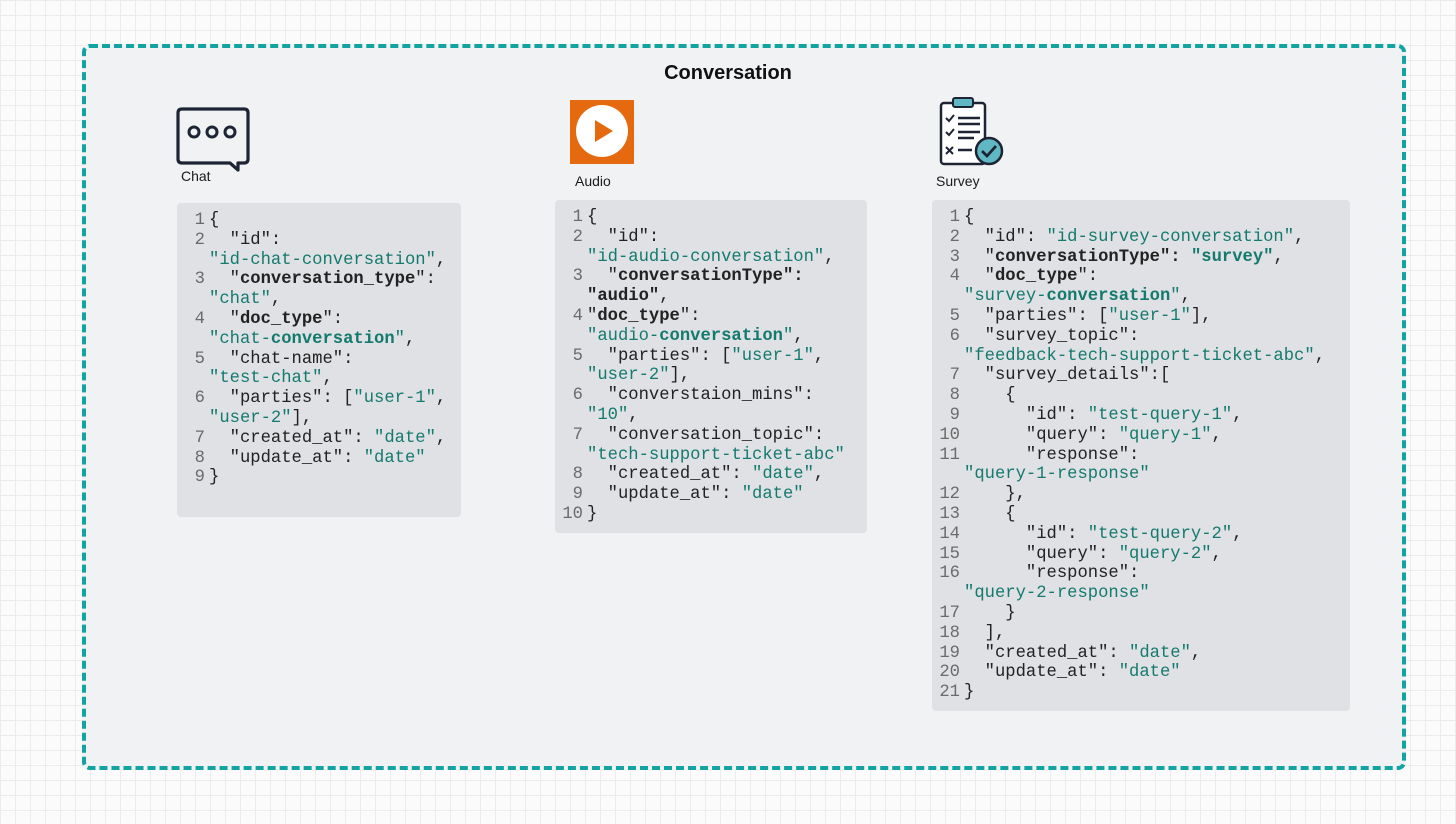 The width and height of the screenshot is (1456, 824). Describe the element at coordinates (969, 693) in the screenshot. I see `code-text: }` at that location.